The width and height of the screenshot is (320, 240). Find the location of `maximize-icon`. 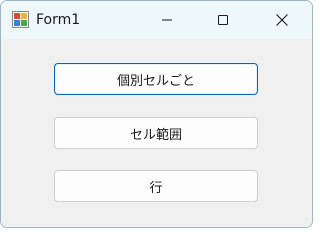

maximize-icon is located at coordinates (223, 20).